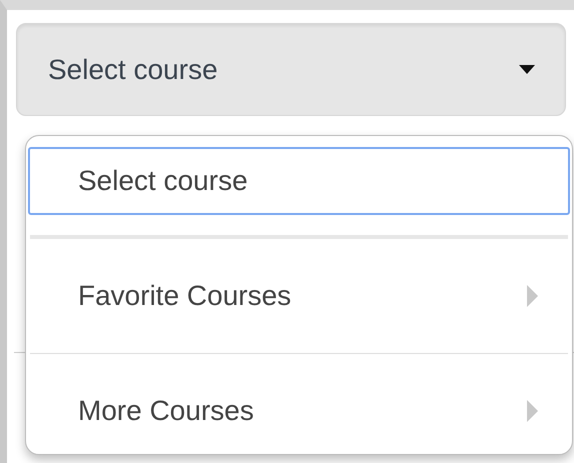 This screenshot has width=574, height=463. What do you see at coordinates (299, 181) in the screenshot?
I see `menu-item: Select course` at bounding box center [299, 181].